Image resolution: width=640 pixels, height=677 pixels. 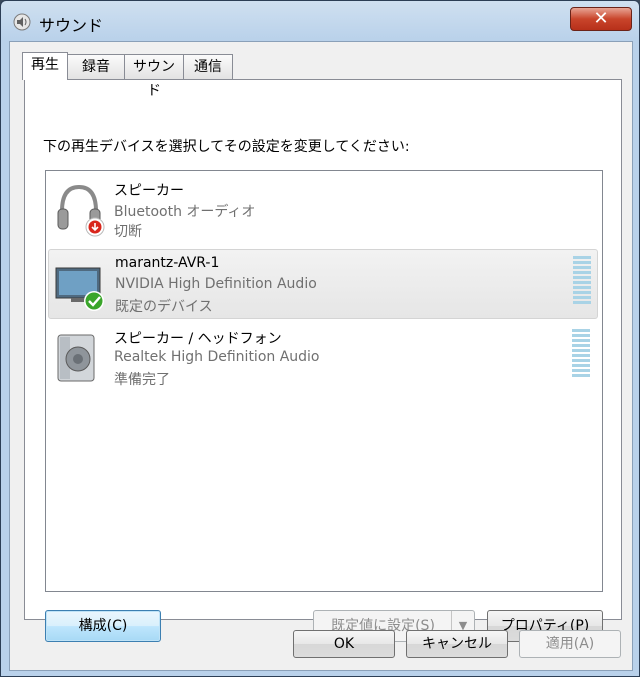 I want to click on device-name: スピーカー, so click(x=149, y=191).